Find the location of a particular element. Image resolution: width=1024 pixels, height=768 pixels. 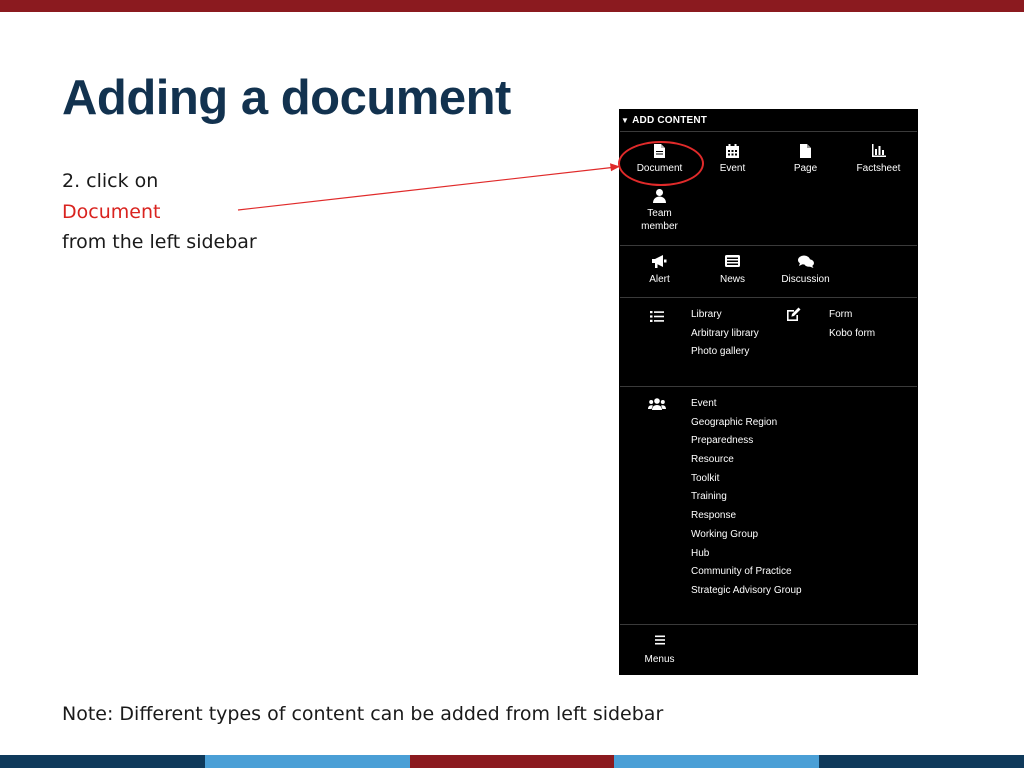

hamburger-icon is located at coordinates (659, 642).